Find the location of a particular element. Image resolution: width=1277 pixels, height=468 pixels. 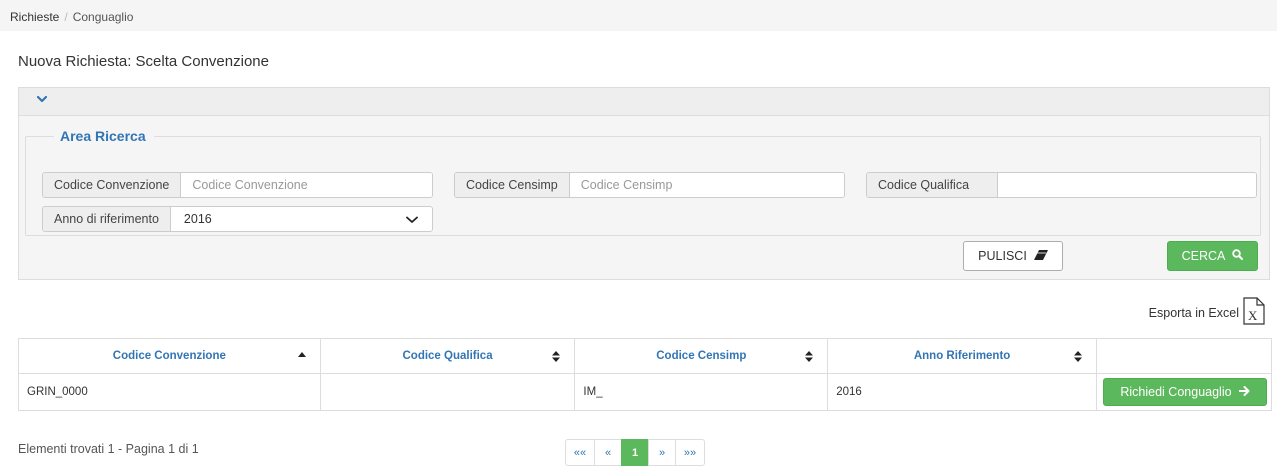

codice-convenzione-input is located at coordinates (306, 185).